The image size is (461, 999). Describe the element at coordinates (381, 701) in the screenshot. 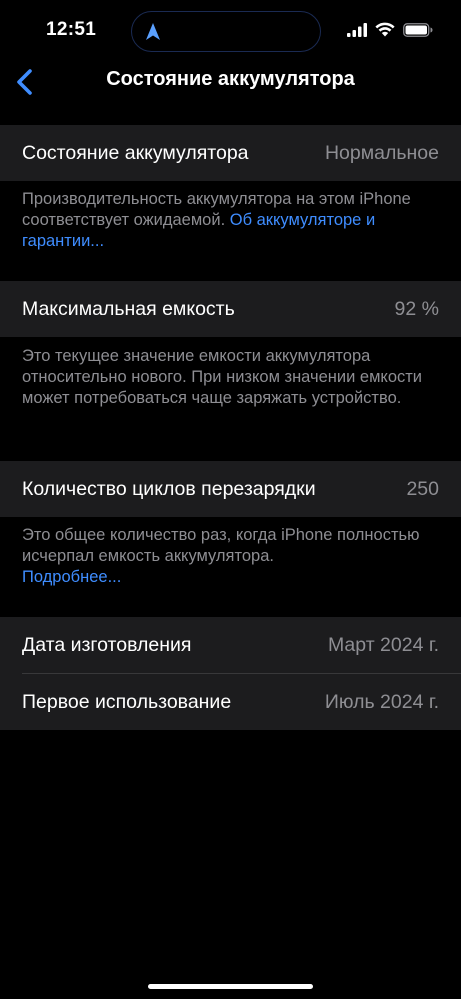

I see `first-use-value: Июль 2024 г.` at that location.